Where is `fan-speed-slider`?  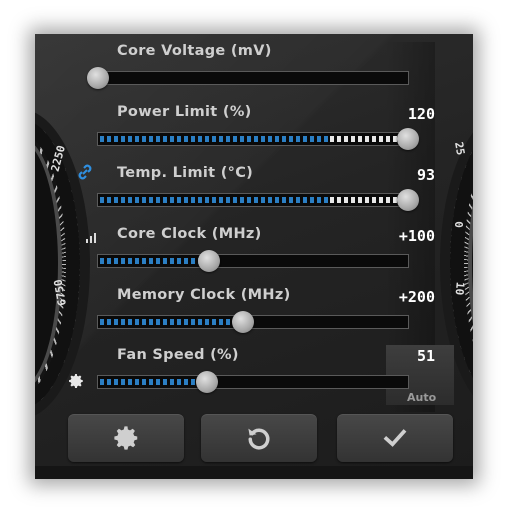
fan-speed-slider is located at coordinates (253, 382).